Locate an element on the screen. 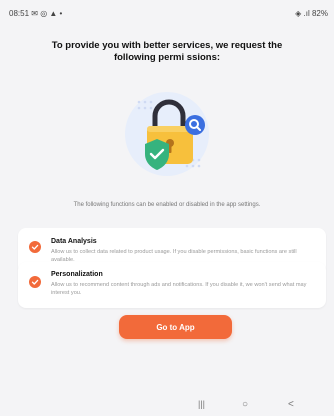 This screenshot has width=334, height=416. status-time: 08:51 is located at coordinates (19, 13).